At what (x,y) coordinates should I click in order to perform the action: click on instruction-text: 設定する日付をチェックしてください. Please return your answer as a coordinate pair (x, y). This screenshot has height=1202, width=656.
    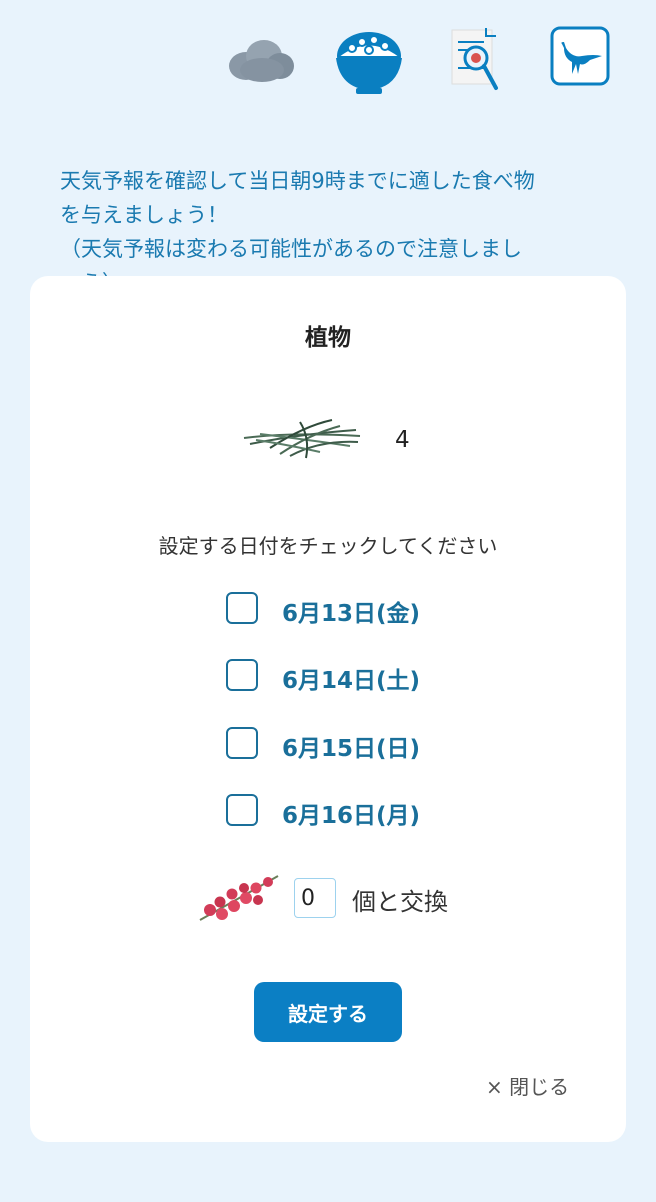
    Looking at the image, I should click on (328, 546).